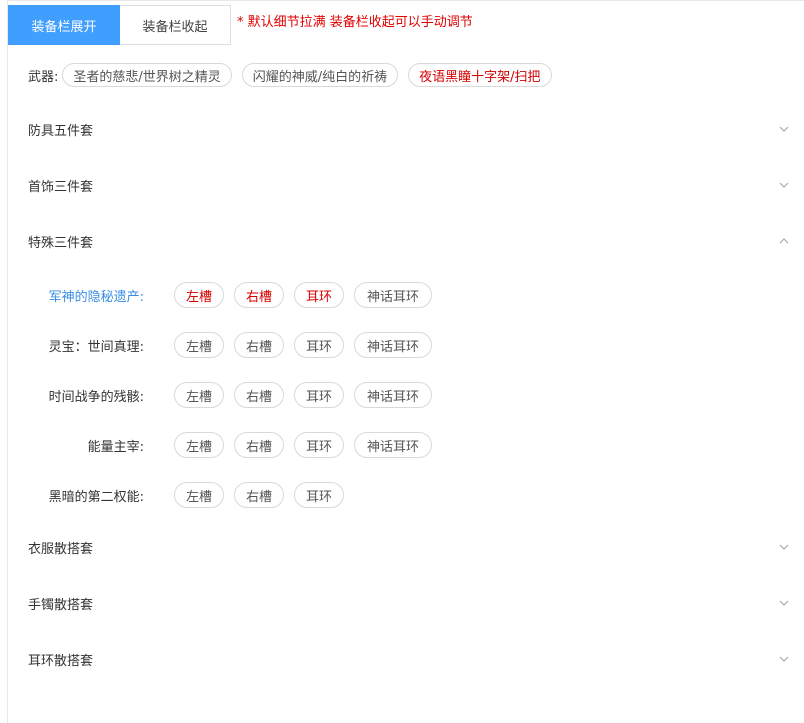  I want to click on section-title: 首饰三件套, so click(61, 187).